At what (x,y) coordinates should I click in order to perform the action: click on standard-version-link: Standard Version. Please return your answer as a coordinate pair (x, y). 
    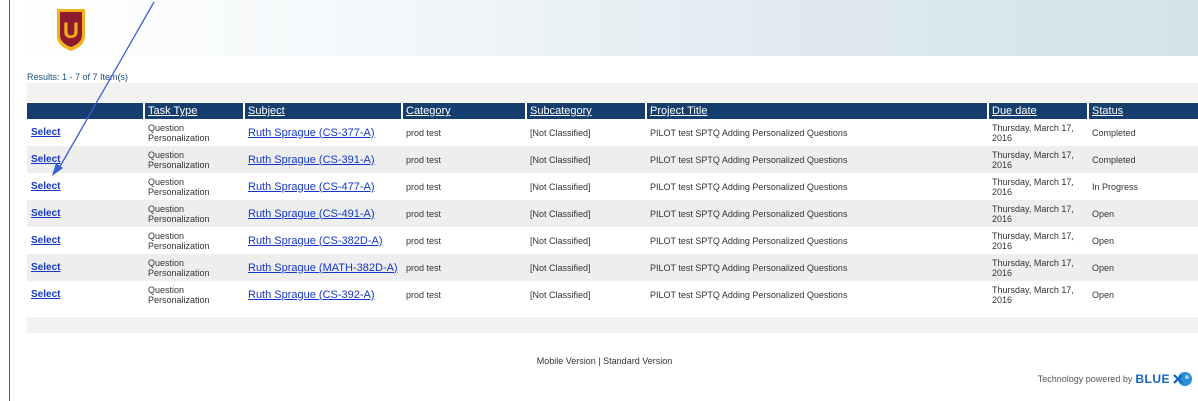
    Looking at the image, I should click on (637, 361).